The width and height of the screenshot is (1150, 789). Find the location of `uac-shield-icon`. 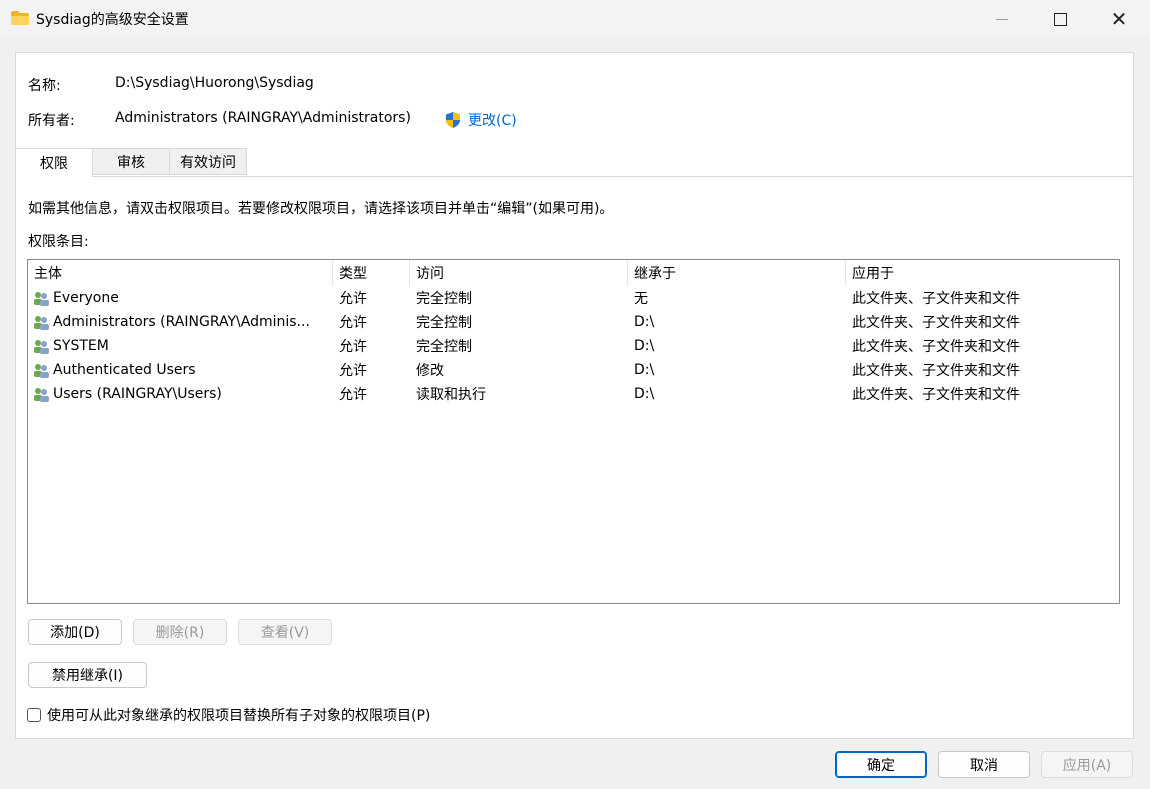

uac-shield-icon is located at coordinates (453, 120).